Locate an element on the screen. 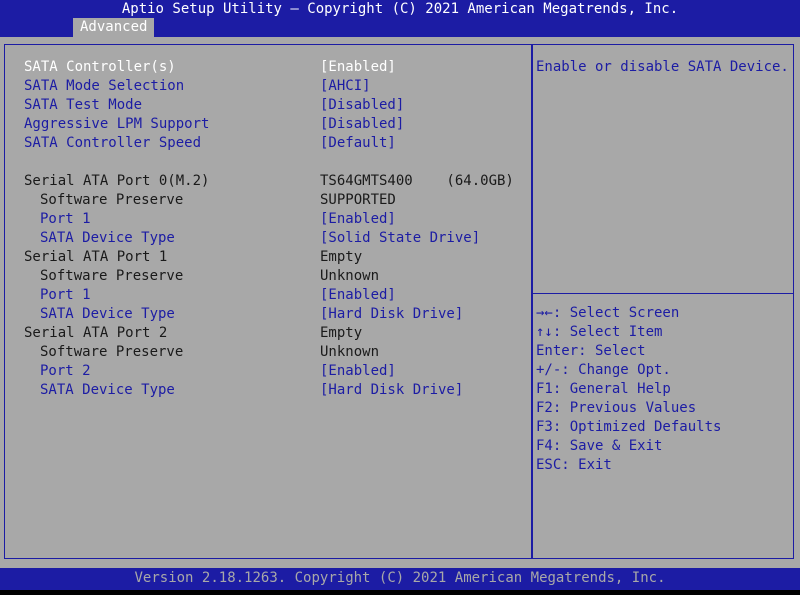 This screenshot has width=800, height=595. key-select-item: ↑↓: Select Item is located at coordinates (599, 332).